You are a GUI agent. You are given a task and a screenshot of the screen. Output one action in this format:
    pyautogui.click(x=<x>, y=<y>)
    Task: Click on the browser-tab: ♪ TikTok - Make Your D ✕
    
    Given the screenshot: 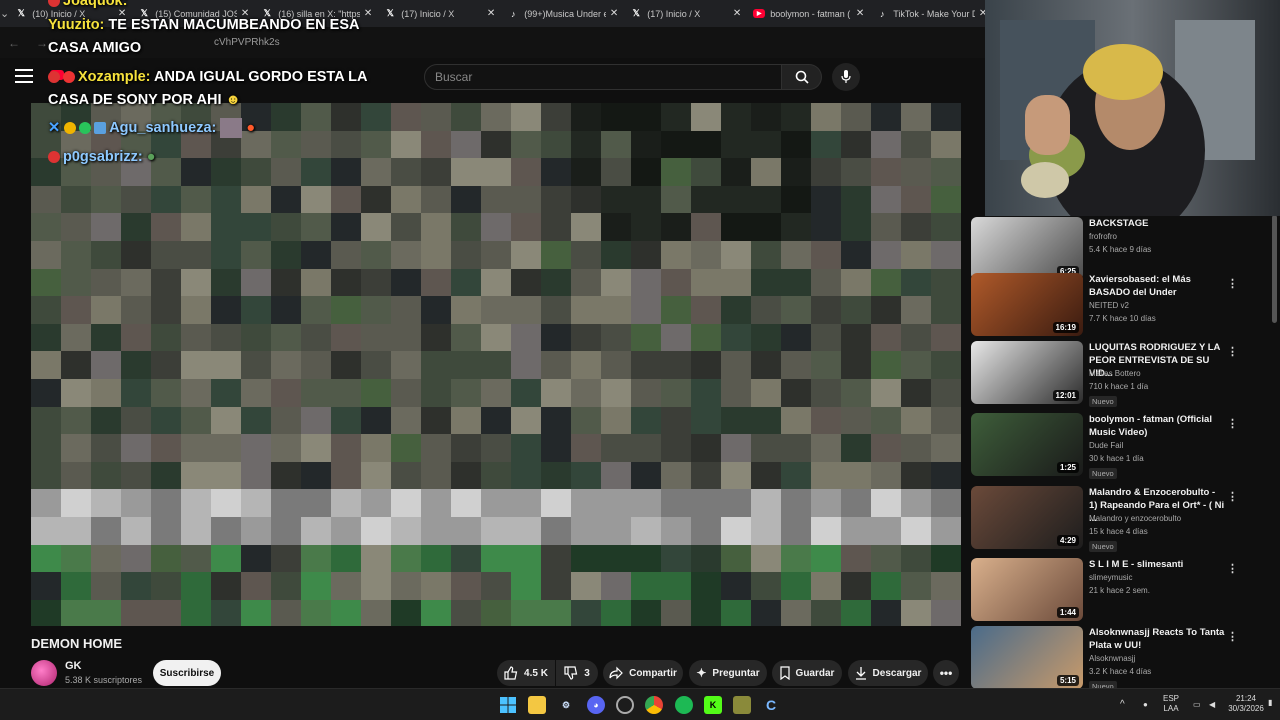 What is the action you would take?
    pyautogui.click(x=927, y=13)
    